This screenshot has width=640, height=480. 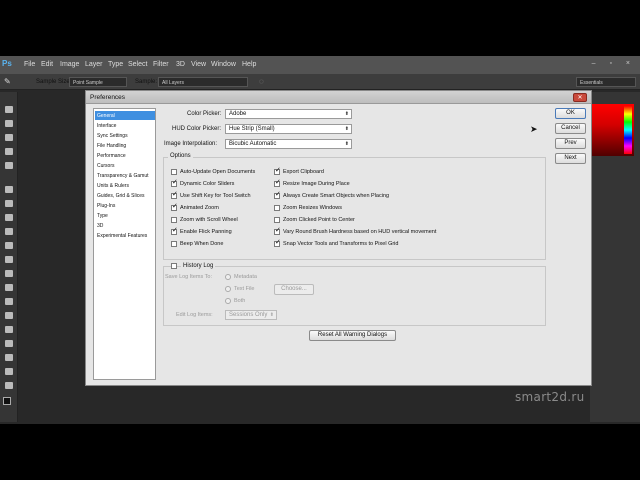 What do you see at coordinates (9, 259) in the screenshot?
I see `eraser-tool-icon` at bounding box center [9, 259].